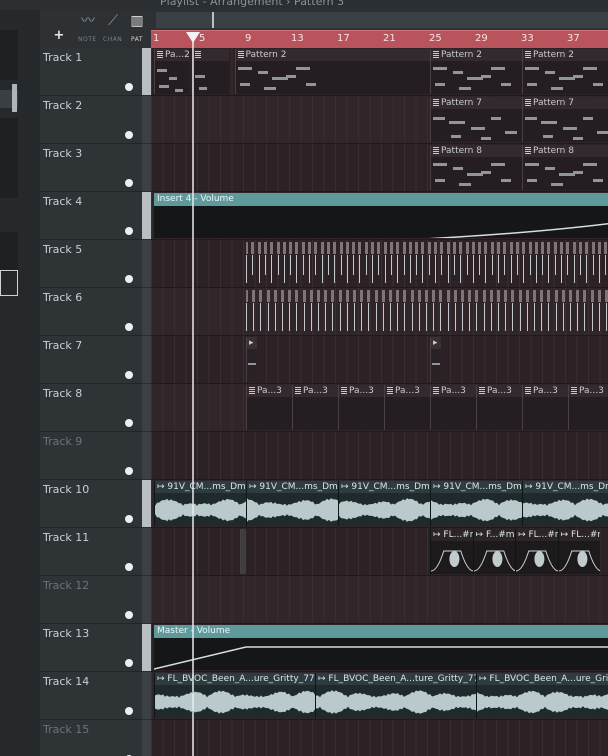 Image resolution: width=608 pixels, height=756 pixels. Describe the element at coordinates (14, 98) in the screenshot. I see `browser-scrollbar` at that location.